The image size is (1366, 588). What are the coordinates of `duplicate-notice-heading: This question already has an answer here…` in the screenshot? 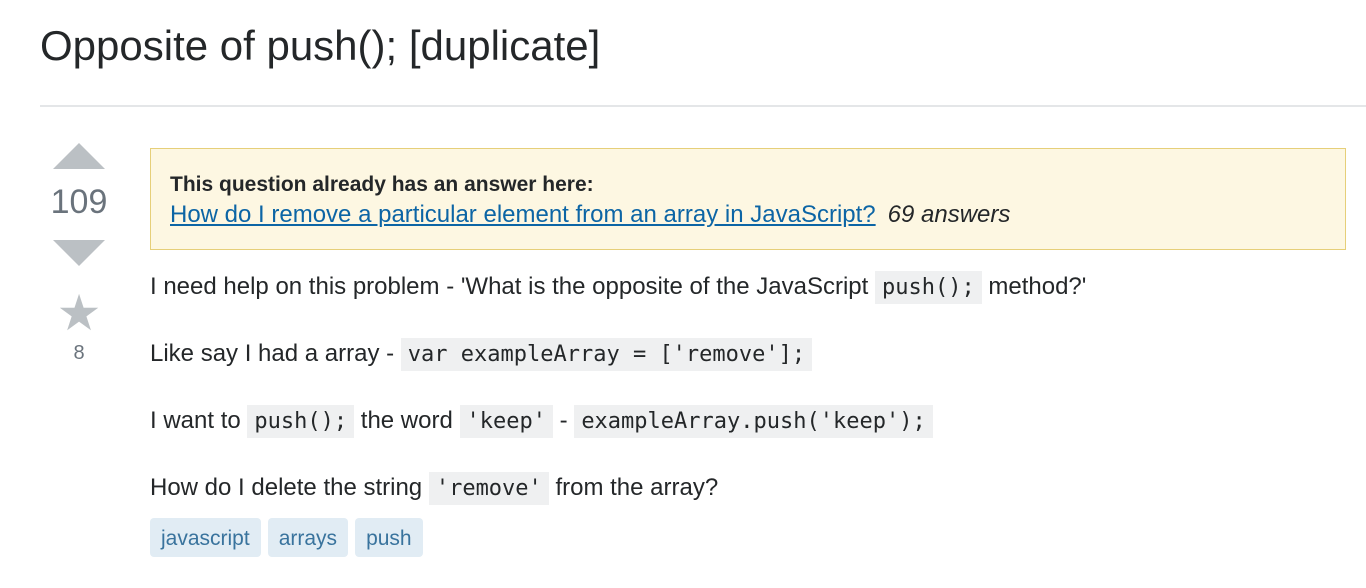 It's located at (382, 184).